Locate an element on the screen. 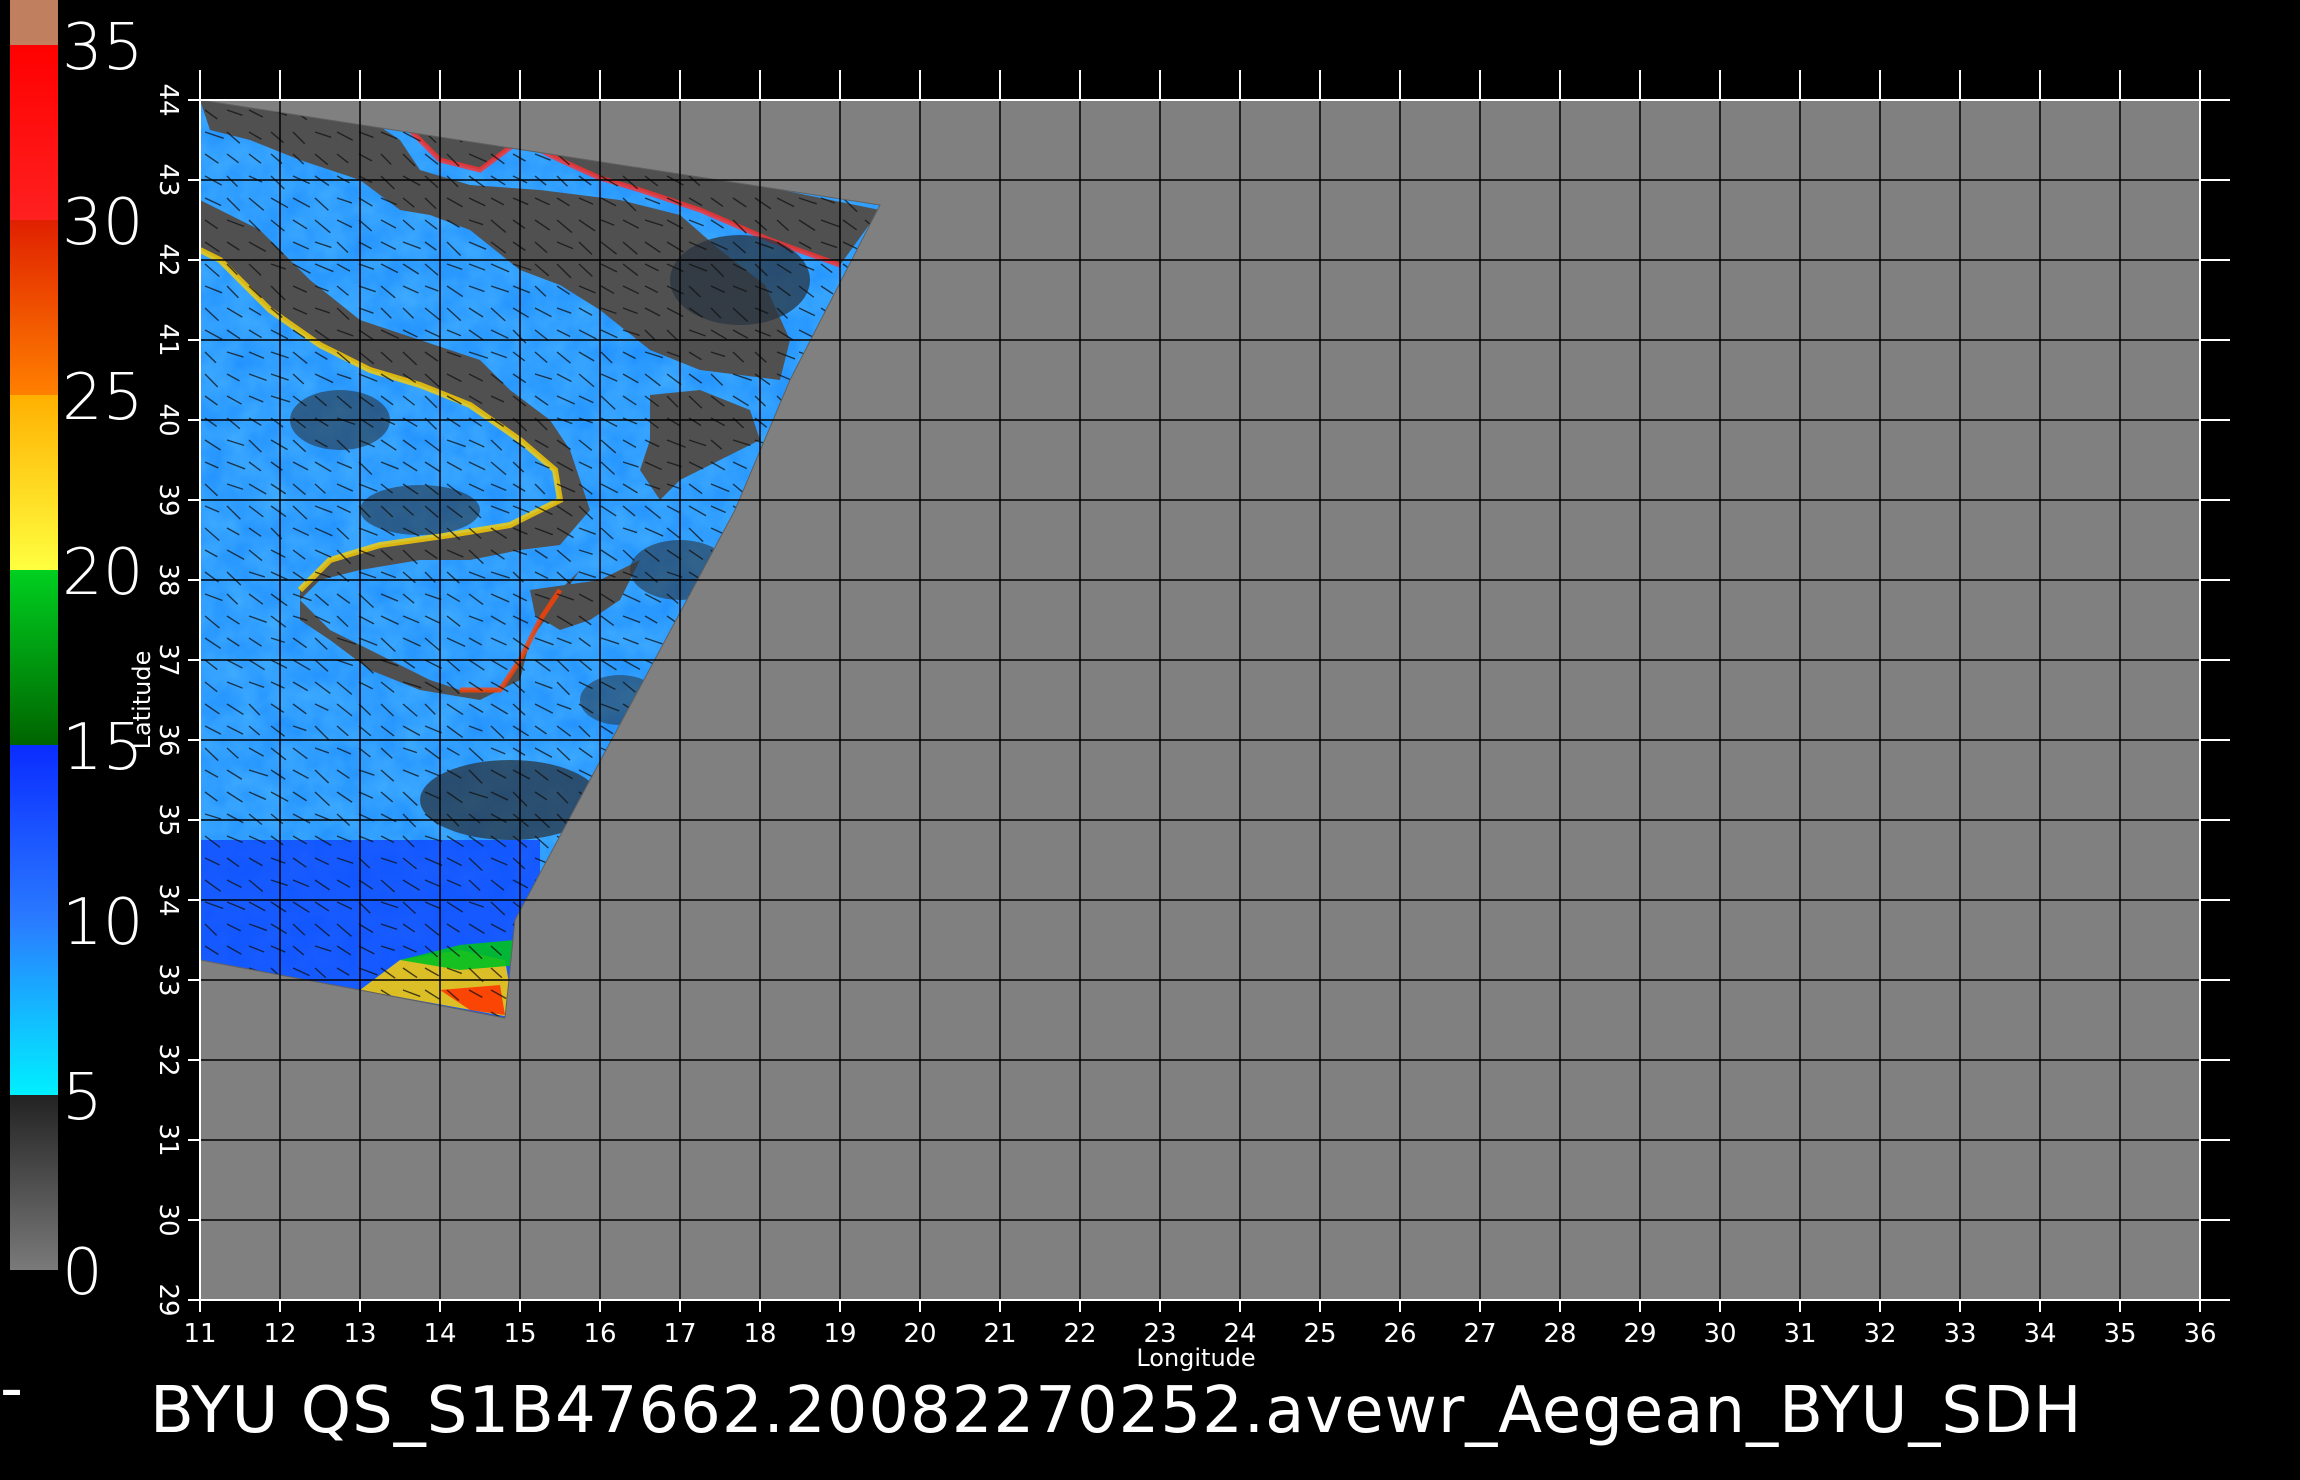 The height and width of the screenshot is (1480, 2300). colorbar-top-segment is located at coordinates (34, 22).